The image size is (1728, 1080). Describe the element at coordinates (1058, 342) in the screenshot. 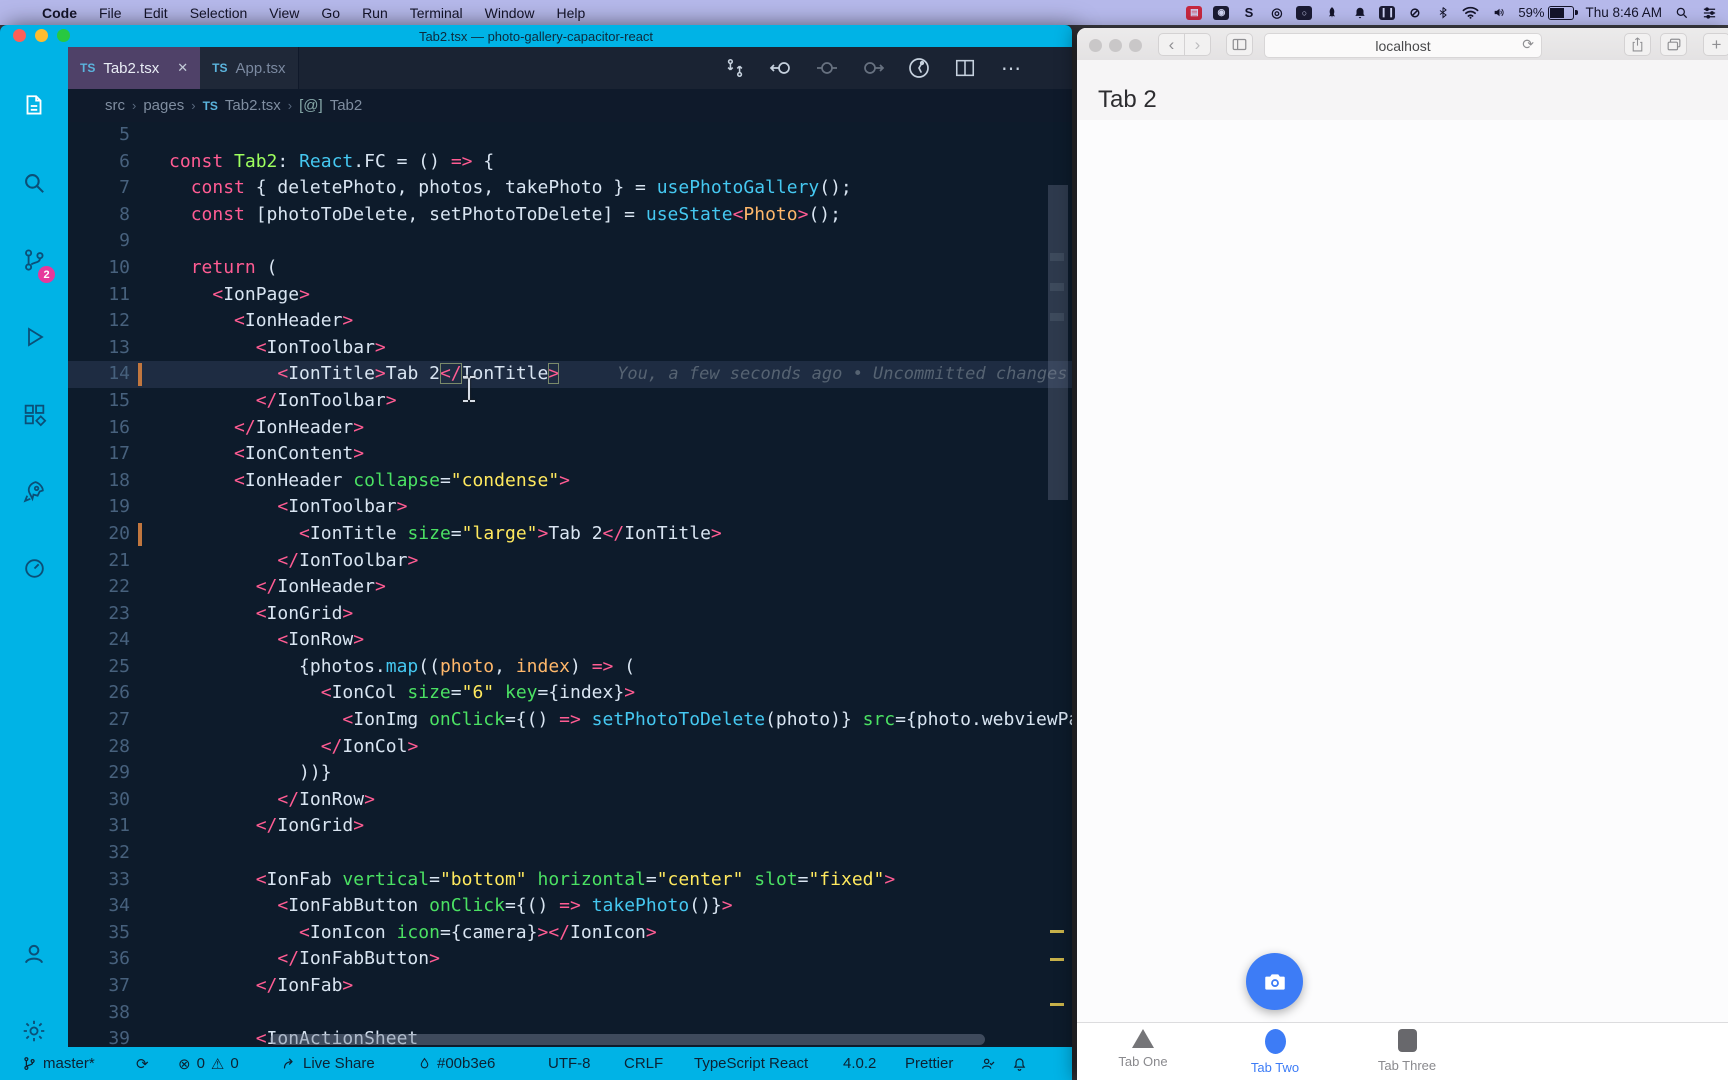

I see `editor-vertical-scrollbar` at that location.